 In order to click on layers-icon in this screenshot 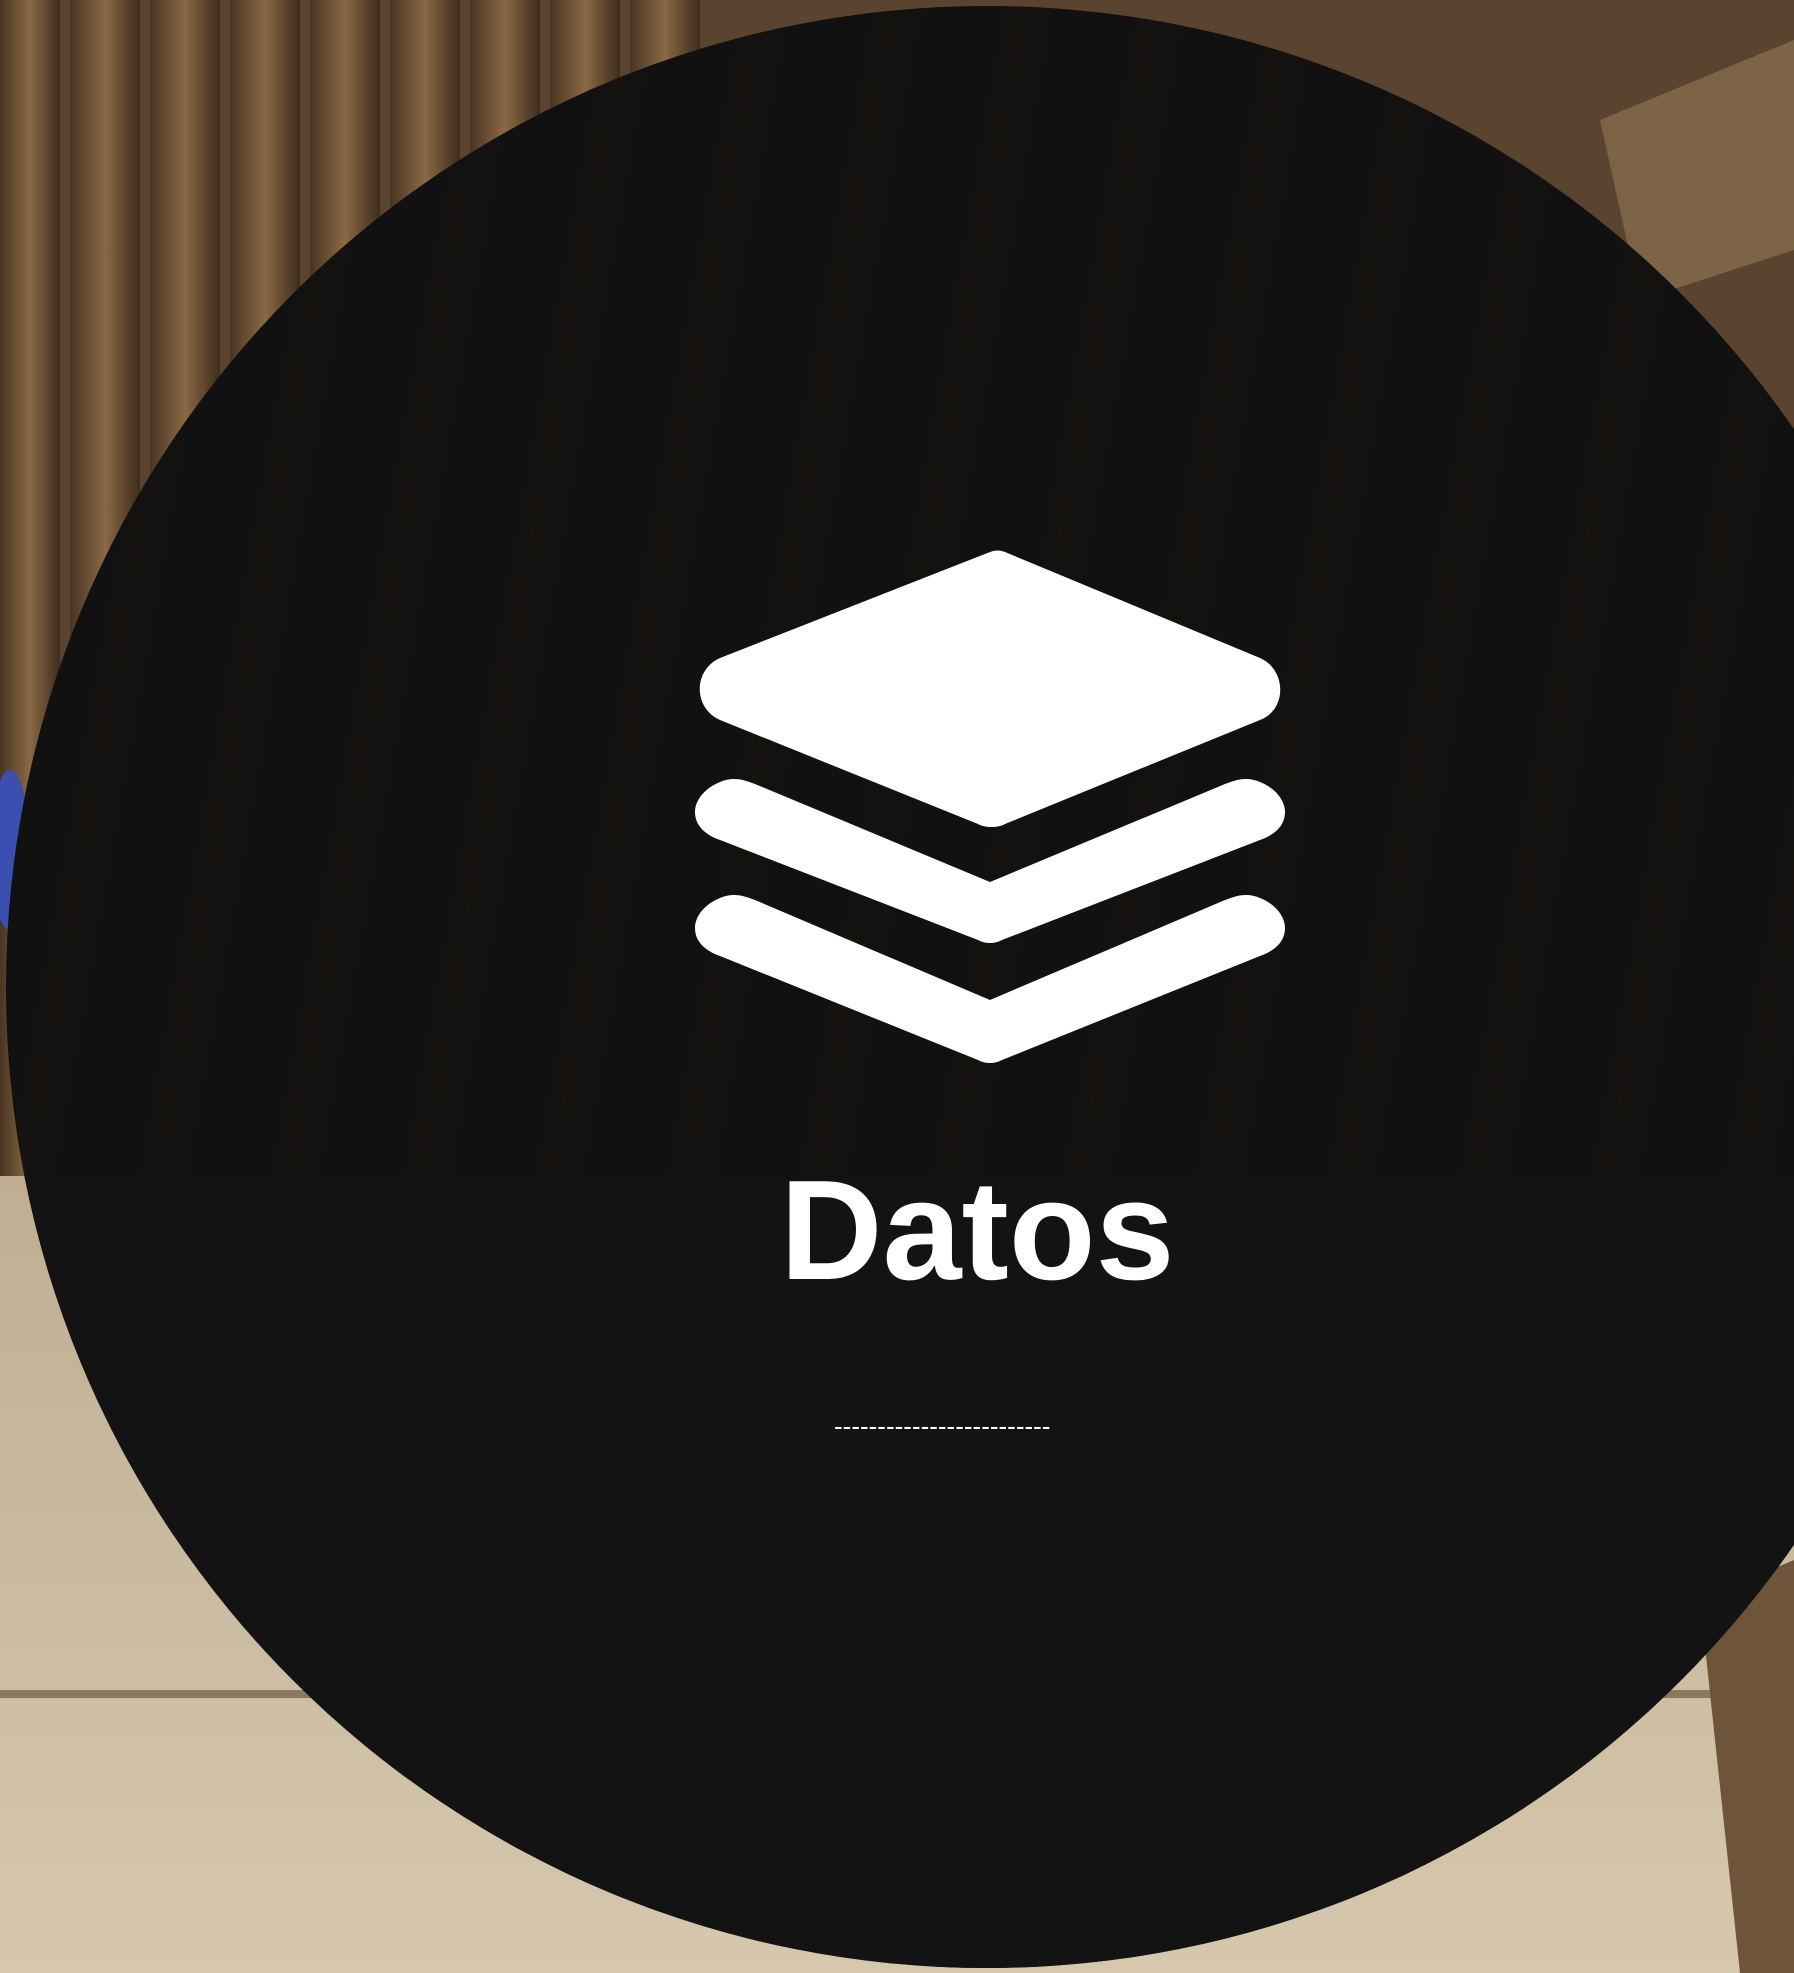, I will do `click(990, 806)`.